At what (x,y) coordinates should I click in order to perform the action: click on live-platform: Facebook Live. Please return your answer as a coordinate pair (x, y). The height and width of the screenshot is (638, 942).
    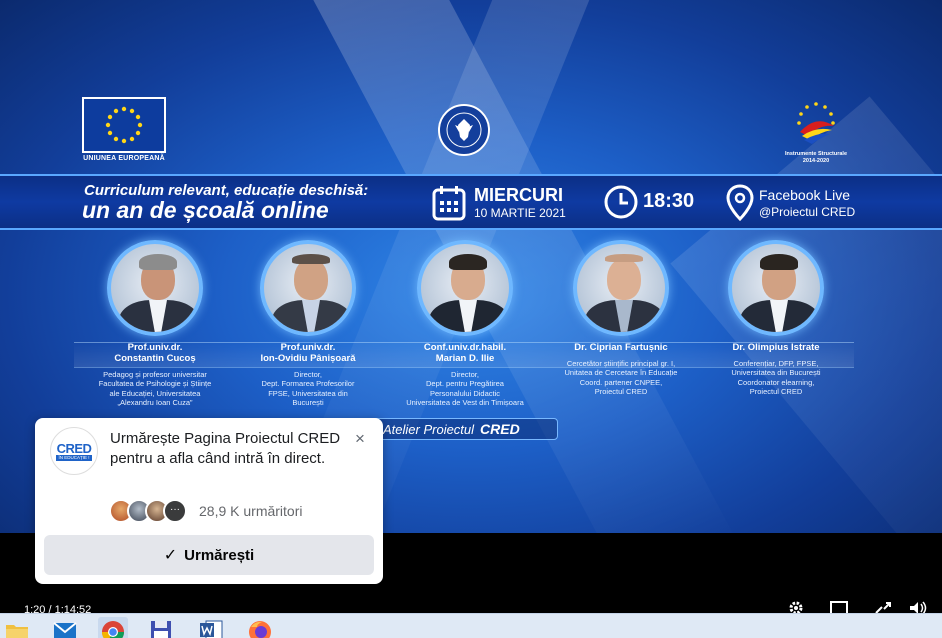
    Looking at the image, I should click on (805, 195).